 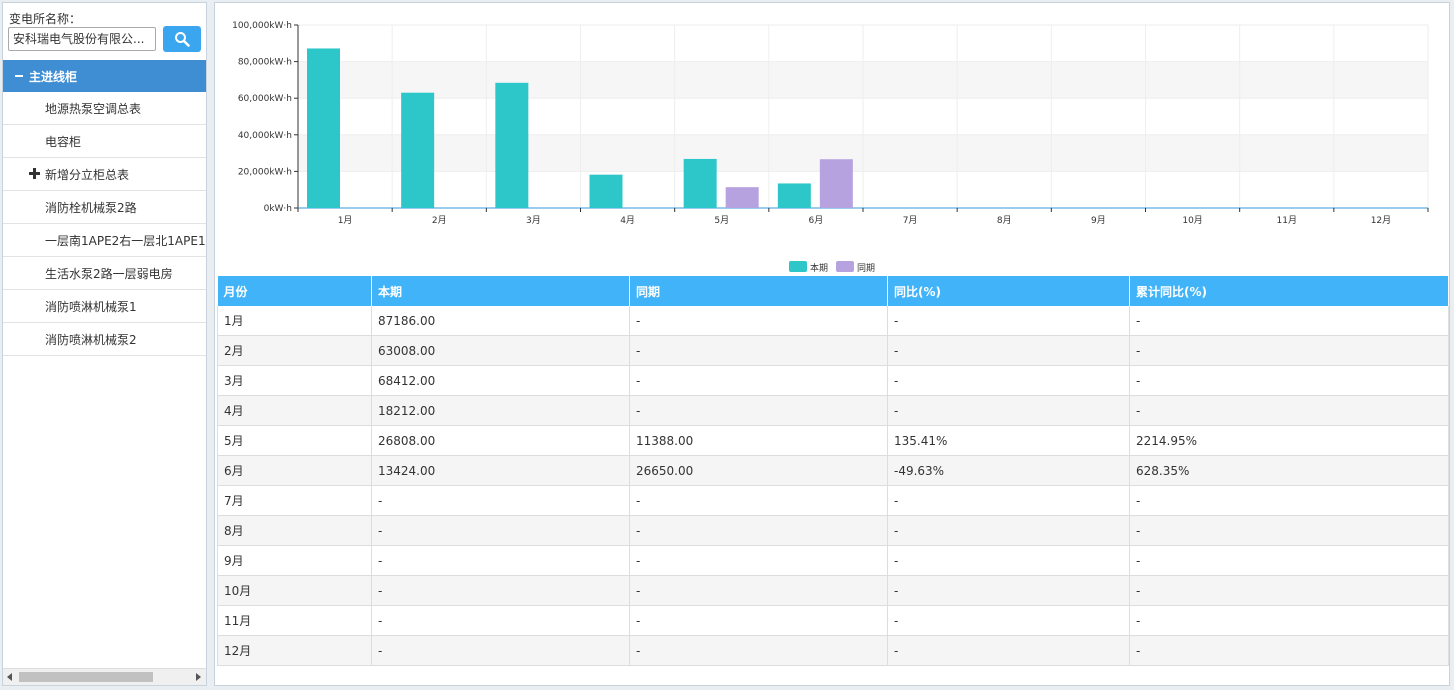 What do you see at coordinates (345, 220) in the screenshot?
I see `x-tick-label: 1月` at bounding box center [345, 220].